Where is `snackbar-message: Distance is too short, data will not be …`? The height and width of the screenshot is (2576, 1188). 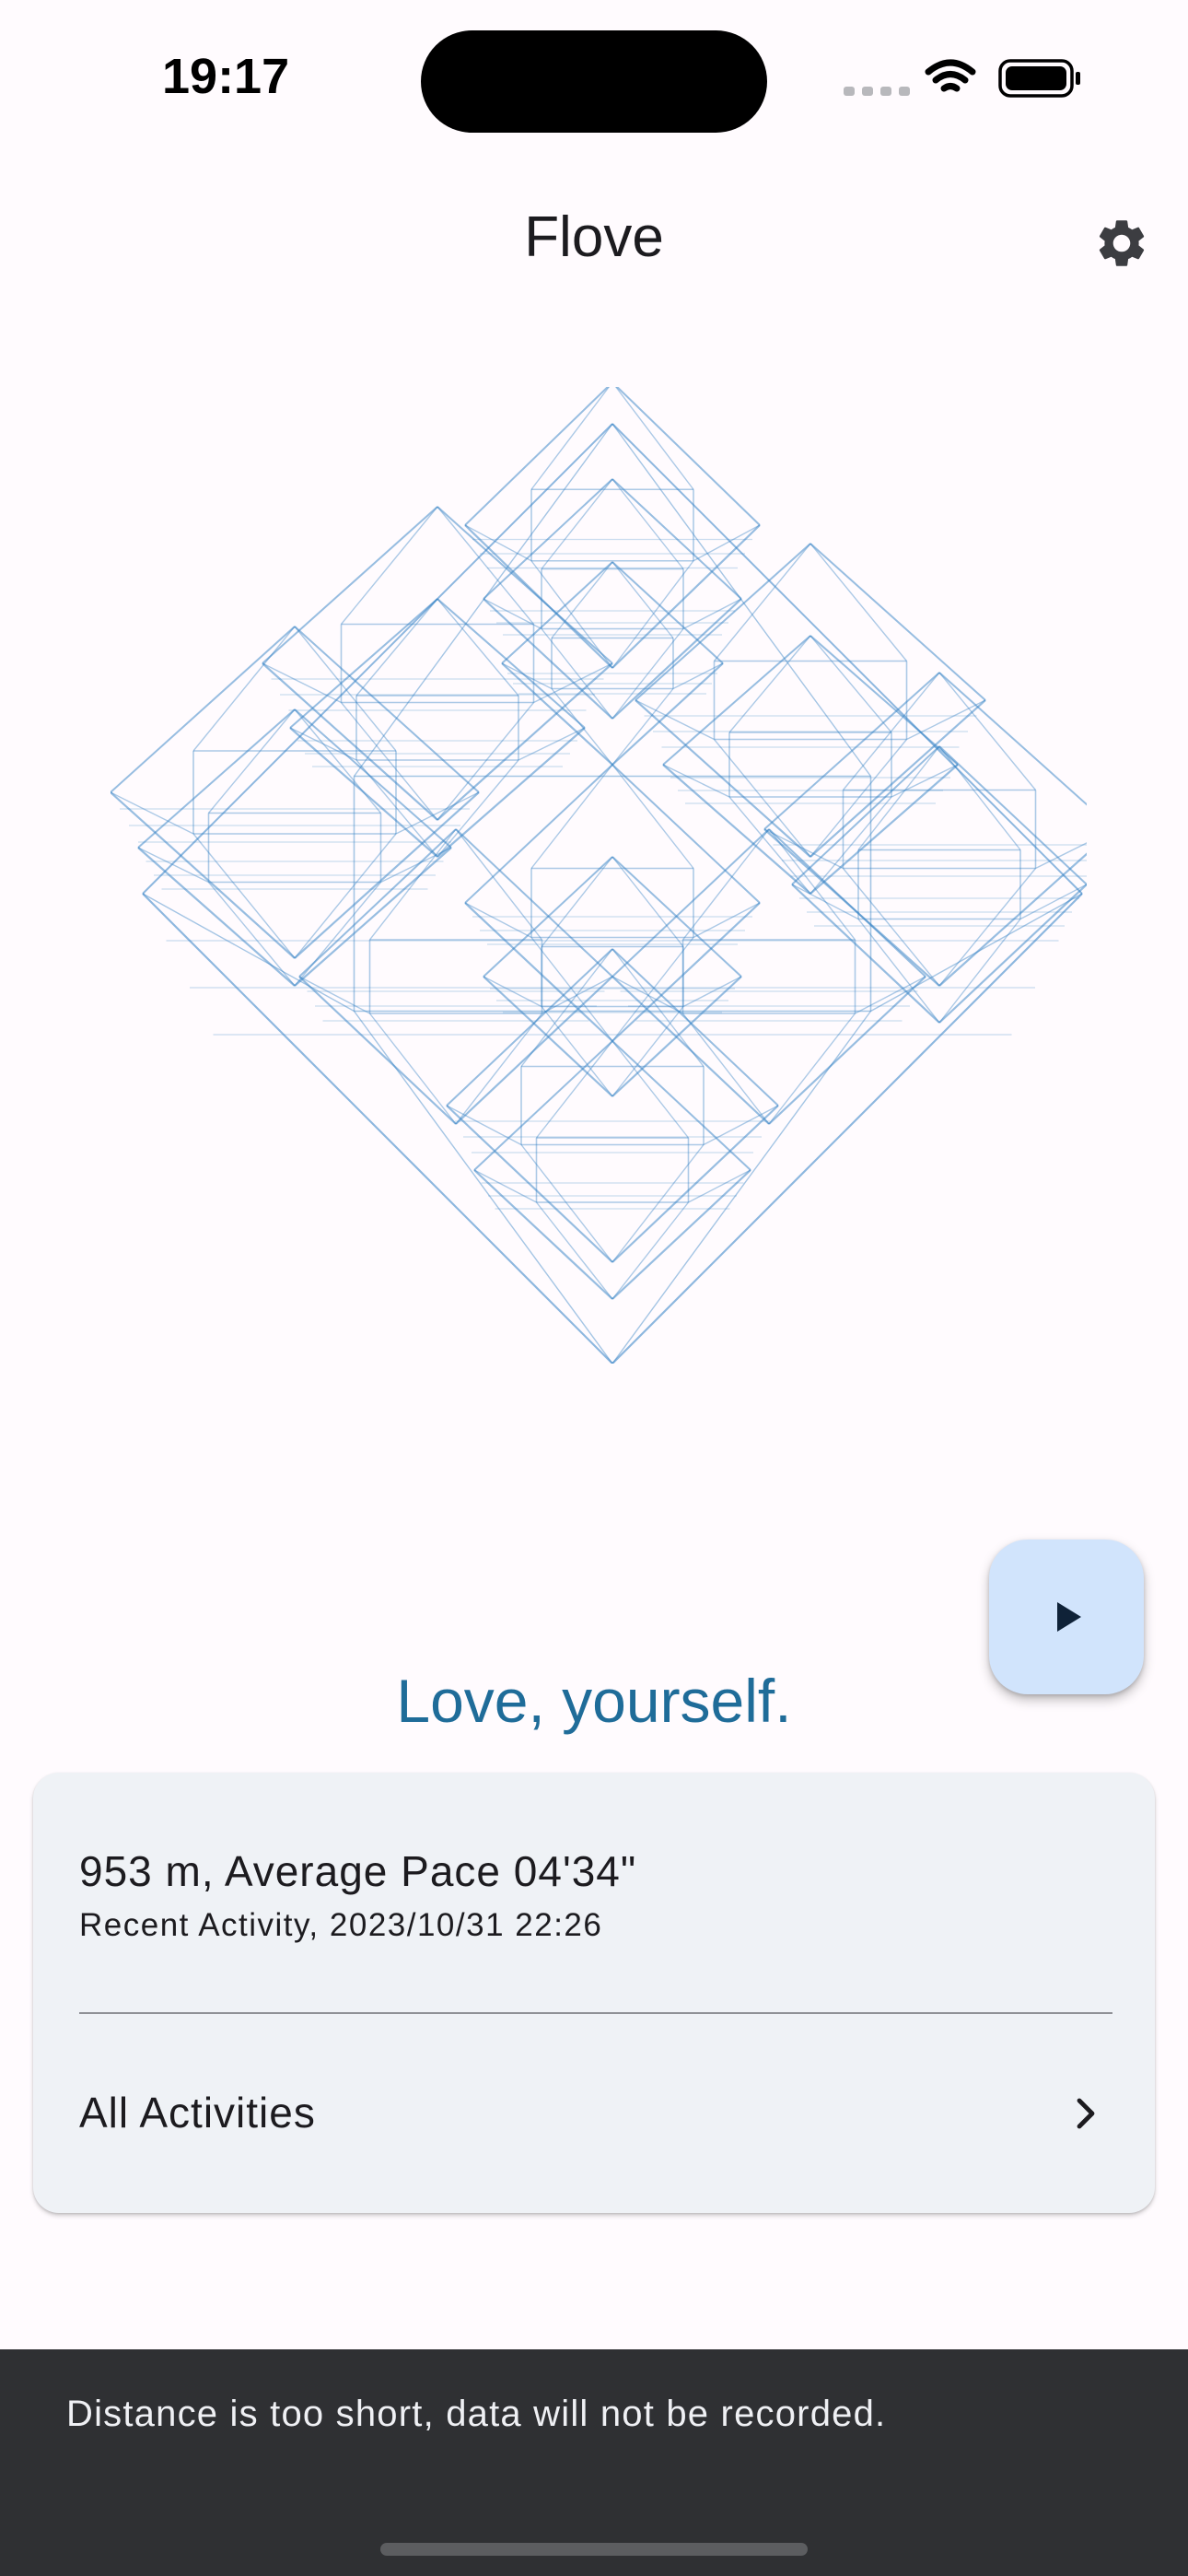 snackbar-message: Distance is too short, data will not be … is located at coordinates (476, 2414).